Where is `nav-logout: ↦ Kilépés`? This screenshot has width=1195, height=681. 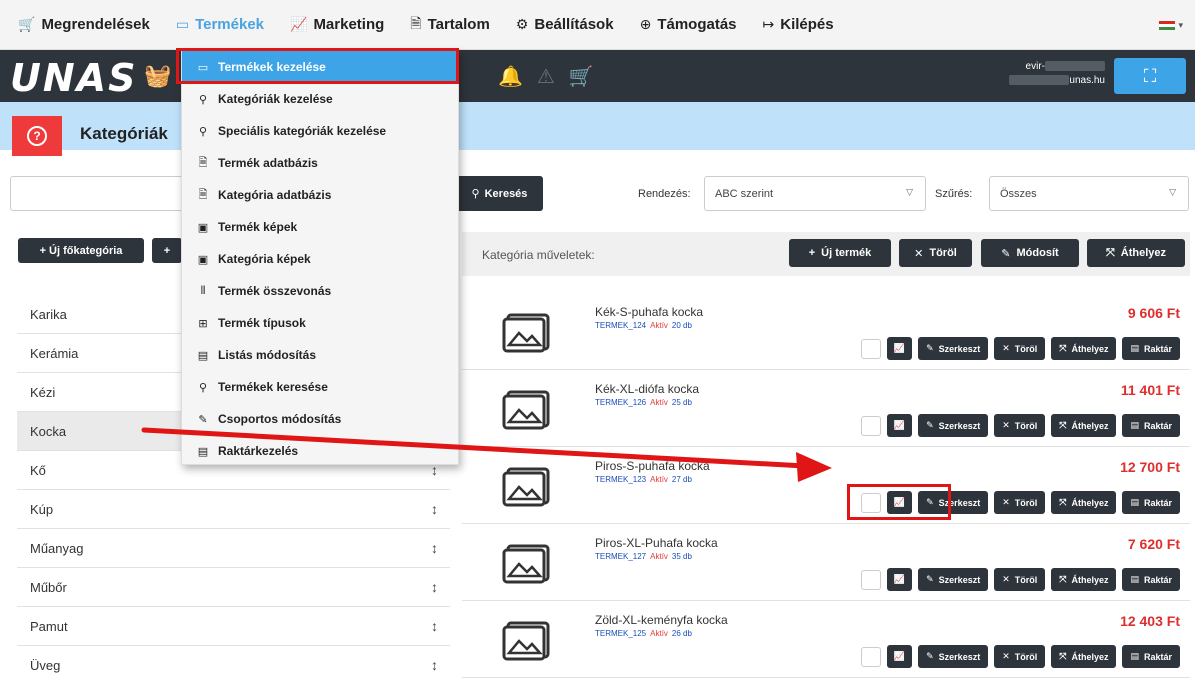 nav-logout: ↦ Kilépés is located at coordinates (798, 24).